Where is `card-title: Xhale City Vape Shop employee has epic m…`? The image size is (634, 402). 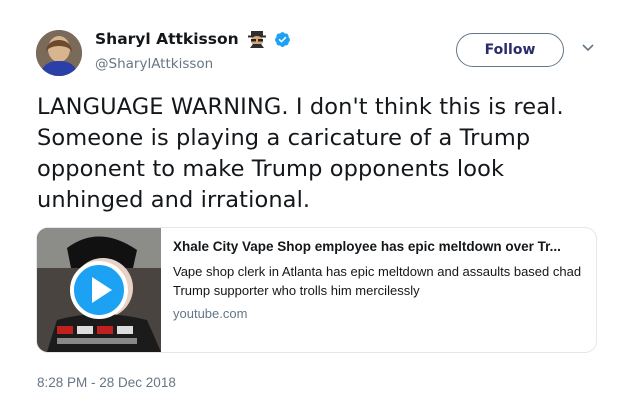
card-title: Xhale City Vape Shop employee has epic m… is located at coordinates (380, 246).